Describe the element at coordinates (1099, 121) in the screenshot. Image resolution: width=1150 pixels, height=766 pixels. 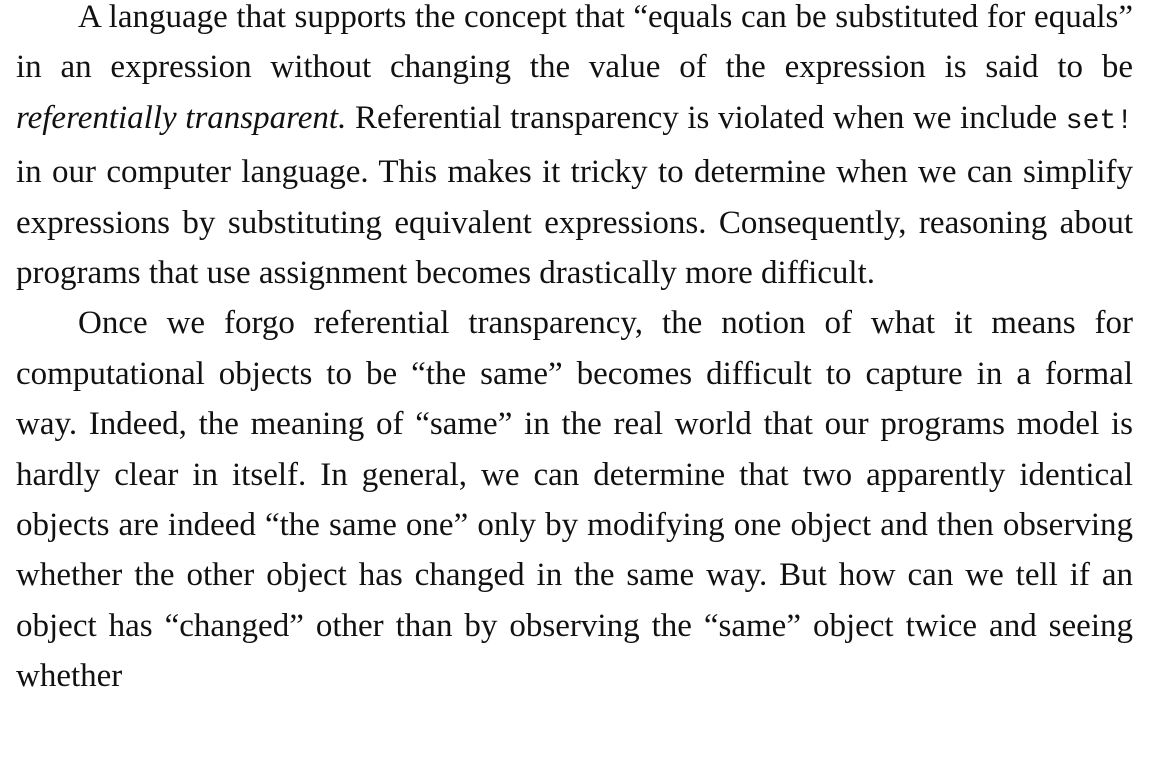
I see `inline-code: set!` at that location.